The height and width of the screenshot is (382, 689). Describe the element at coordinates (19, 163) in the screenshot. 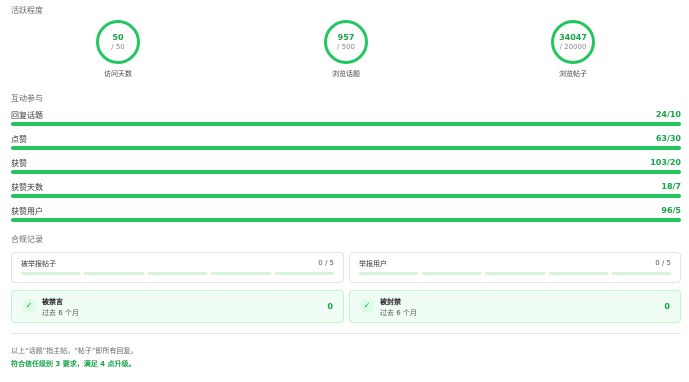

I see `progress-label: 获赞` at that location.